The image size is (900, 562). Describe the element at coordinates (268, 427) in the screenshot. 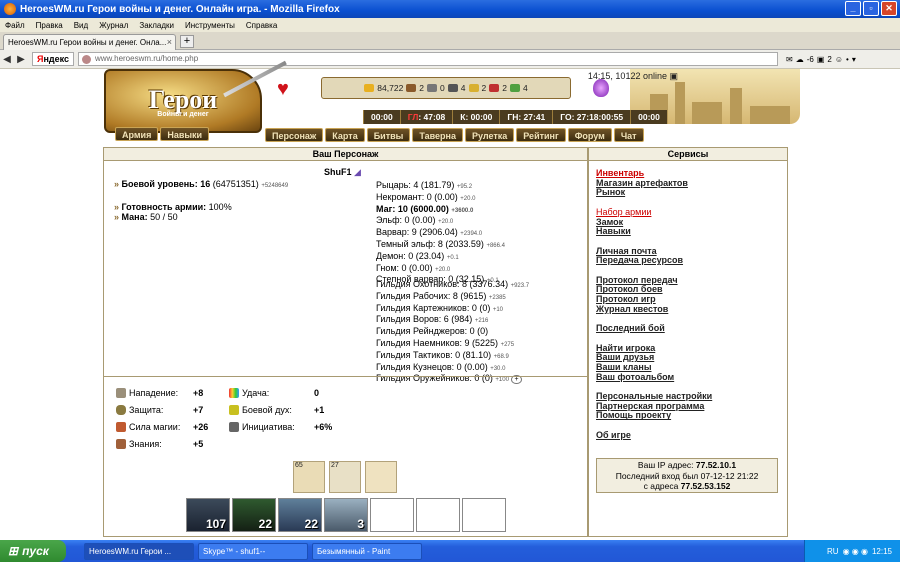

I see `init-label: Инициатива:` at that location.